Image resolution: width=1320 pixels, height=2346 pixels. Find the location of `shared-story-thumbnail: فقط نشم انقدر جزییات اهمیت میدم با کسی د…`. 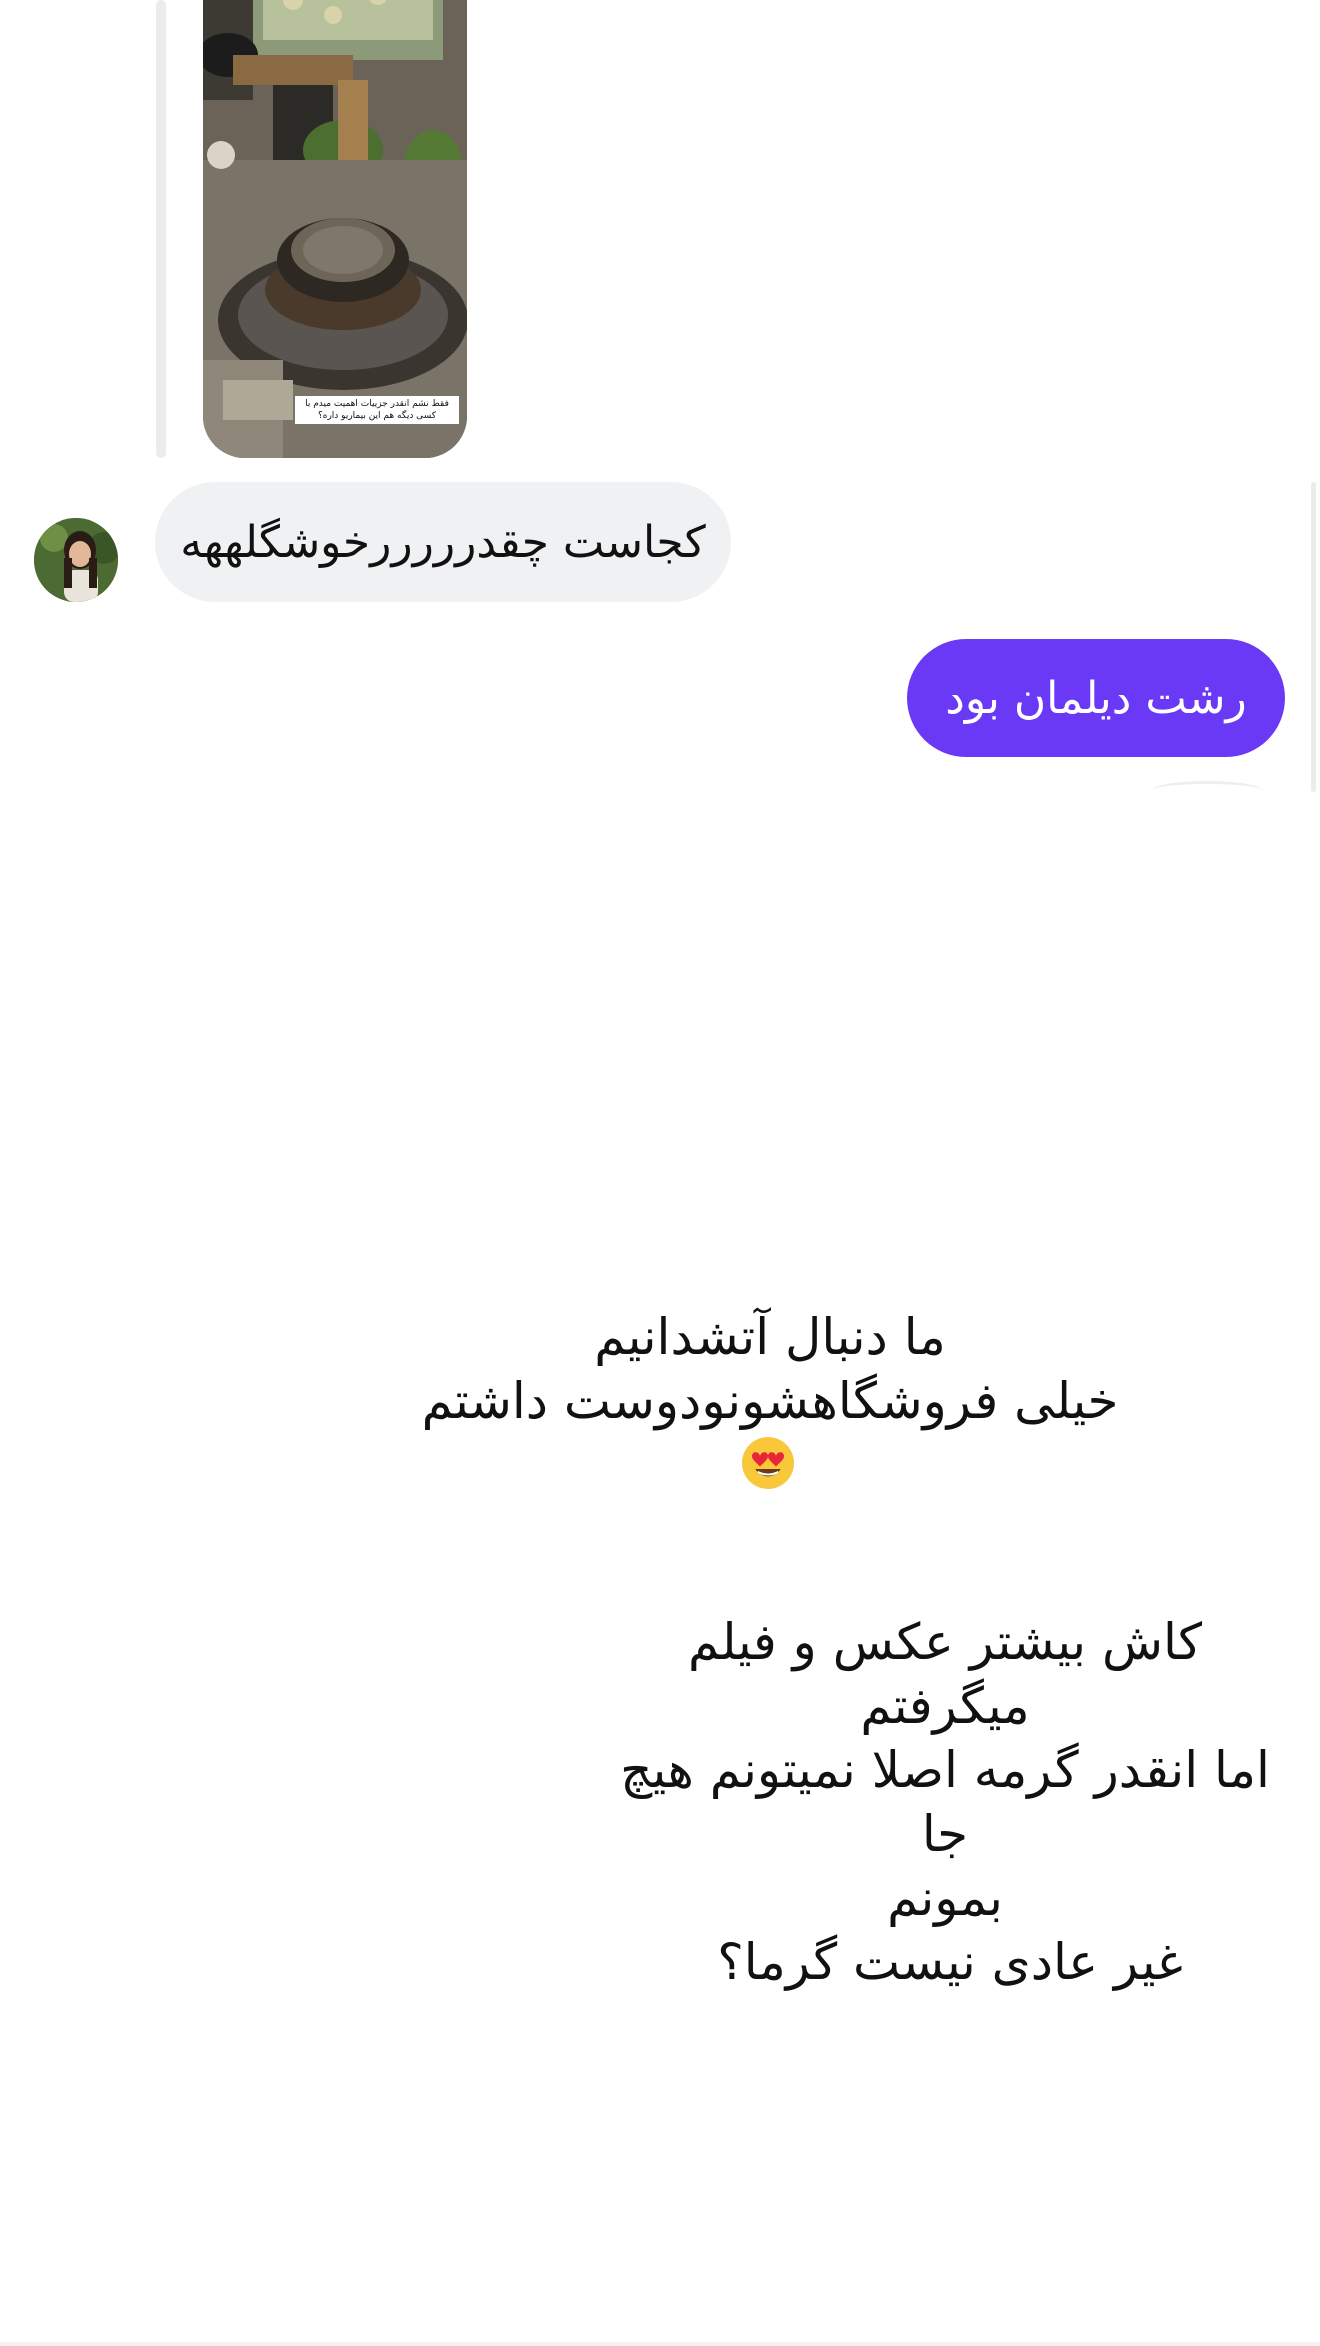

shared-story-thumbnail: فقط نشم انقدر جزییات اهمیت میدم با کسی د… is located at coordinates (335, 229).